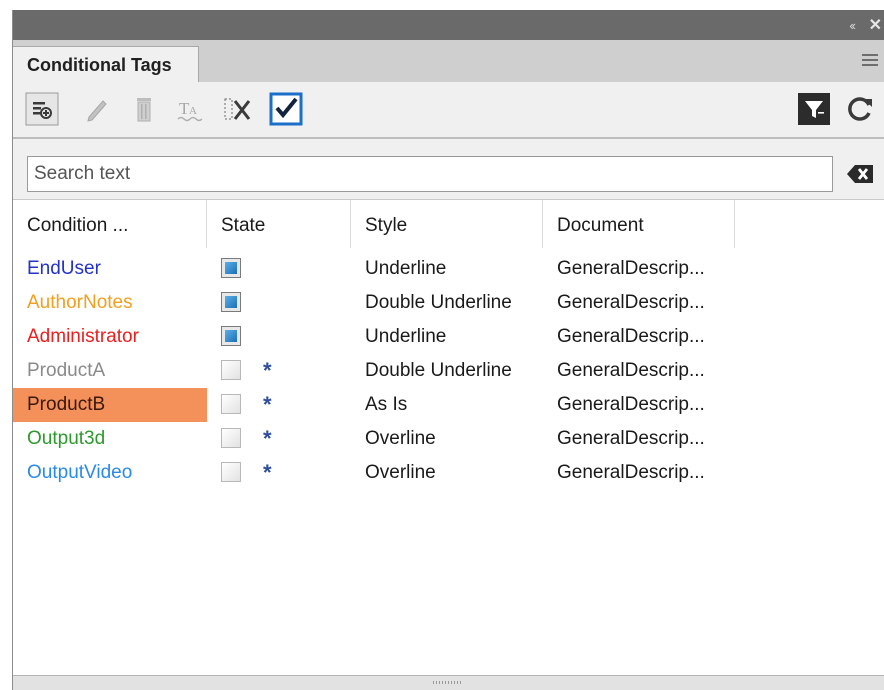  I want to click on clear-search-icon, so click(860, 174).